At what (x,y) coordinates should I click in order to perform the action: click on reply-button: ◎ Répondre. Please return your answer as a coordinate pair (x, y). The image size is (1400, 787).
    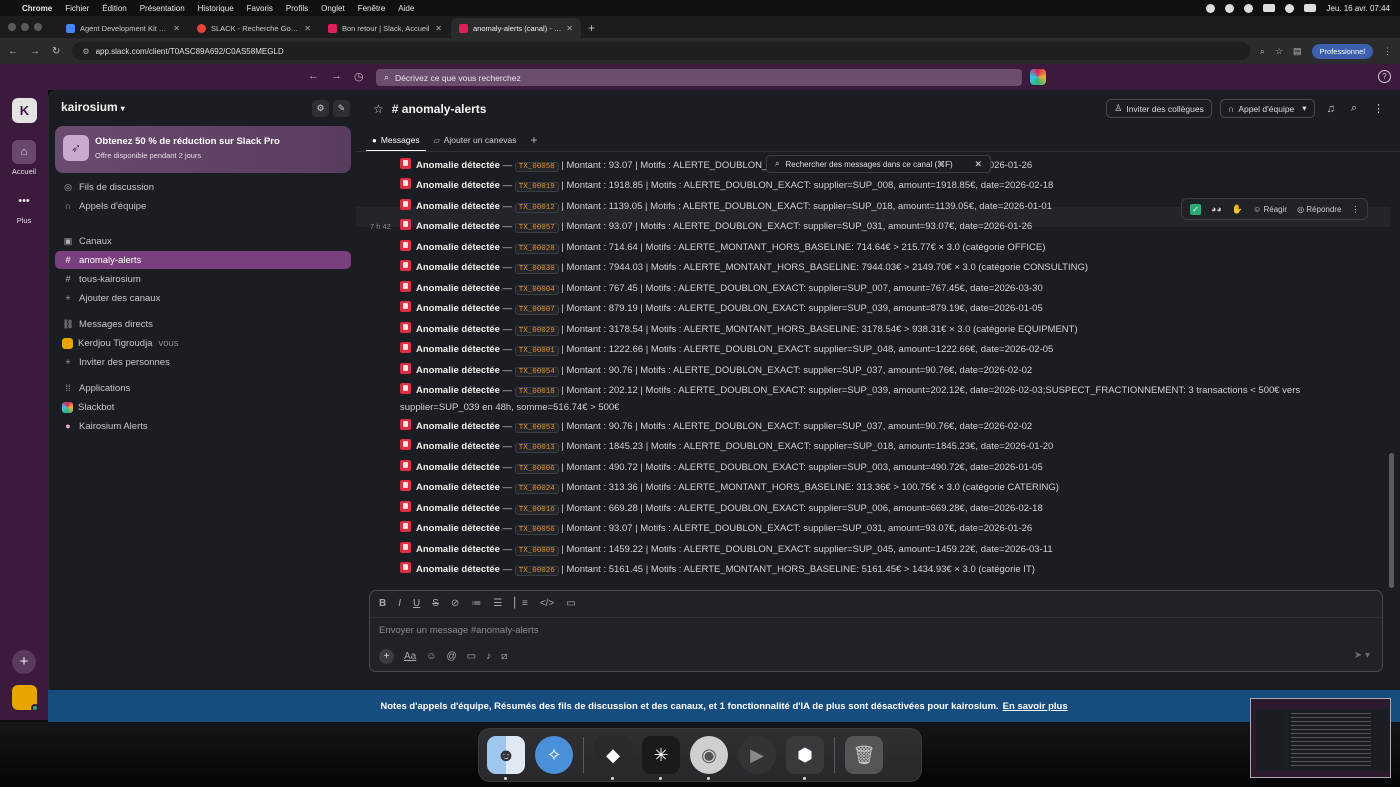
    Looking at the image, I should click on (1319, 209).